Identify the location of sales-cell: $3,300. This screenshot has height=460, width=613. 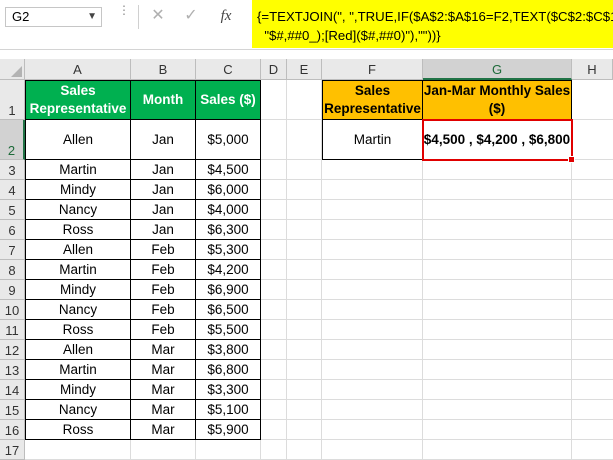
(228, 390).